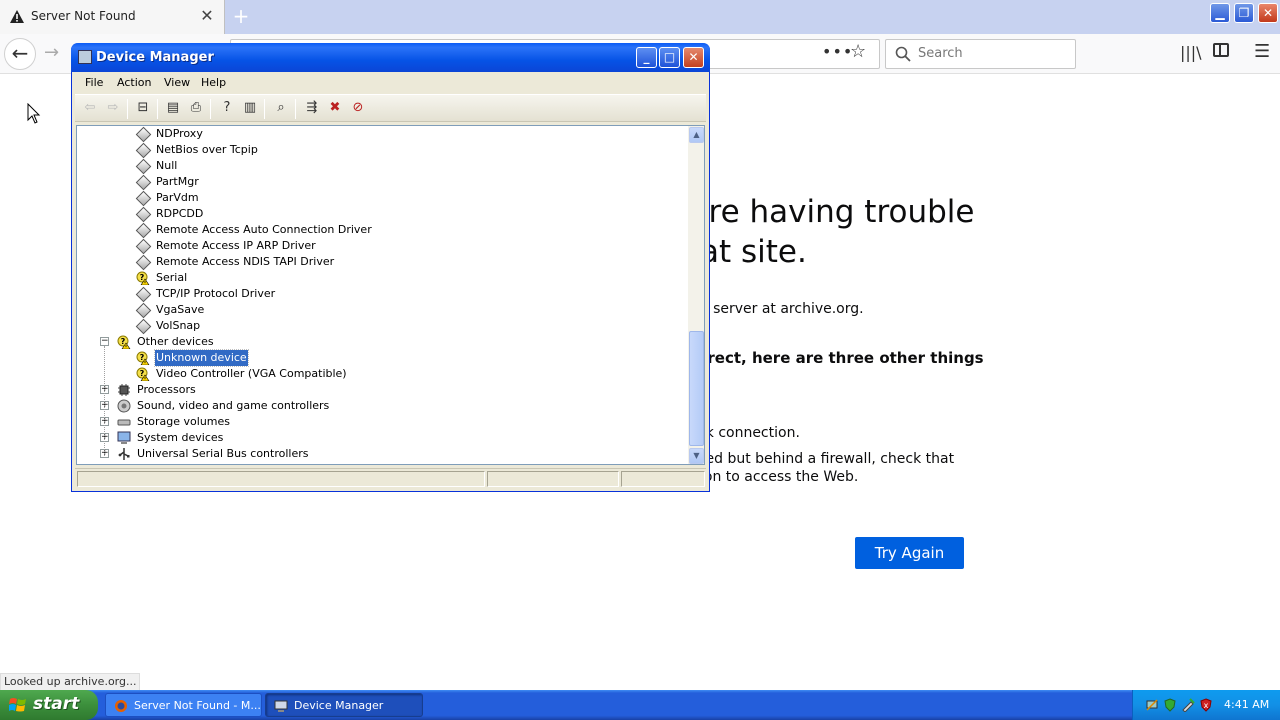 The width and height of the screenshot is (1280, 720). What do you see at coordinates (385, 150) in the screenshot?
I see `tree-item: NetBios over Tcpip` at bounding box center [385, 150].